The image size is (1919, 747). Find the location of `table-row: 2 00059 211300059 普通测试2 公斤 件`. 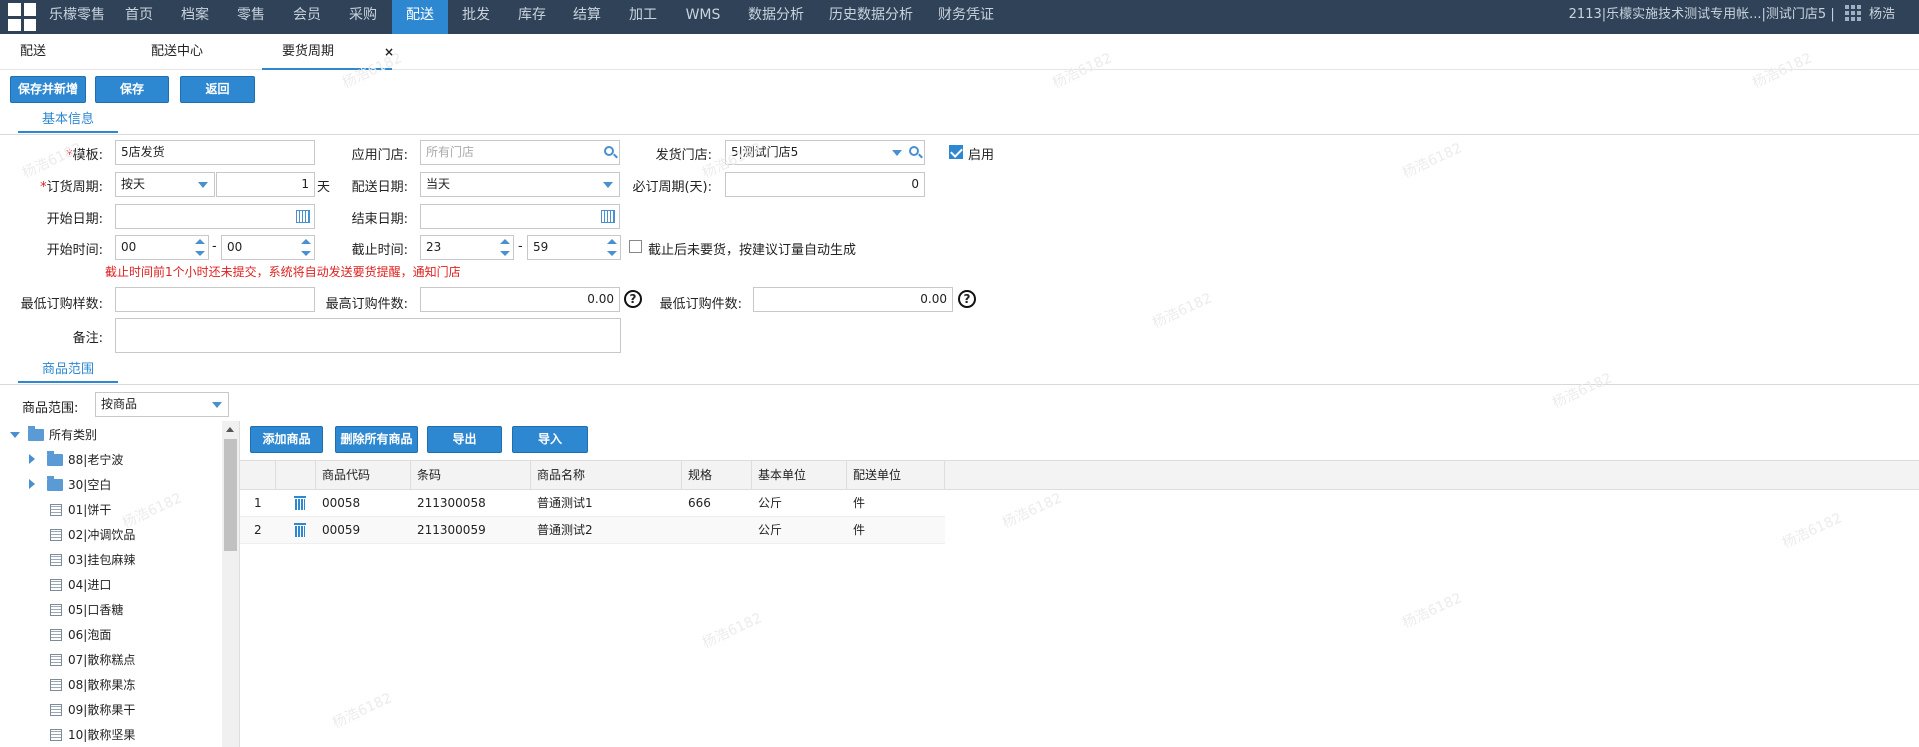

table-row: 2 00059 211300059 普通测试2 公斤 件 is located at coordinates (592, 530).